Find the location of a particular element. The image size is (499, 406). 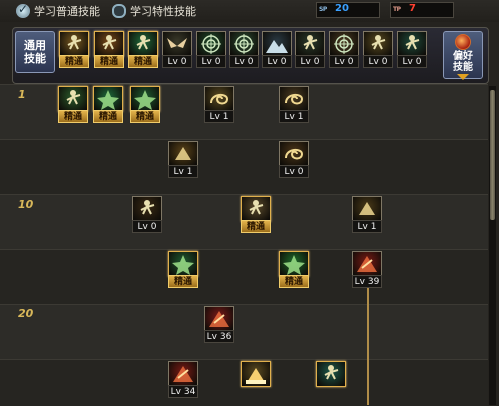

skill-level-label: Lv 36 is located at coordinates (219, 336).